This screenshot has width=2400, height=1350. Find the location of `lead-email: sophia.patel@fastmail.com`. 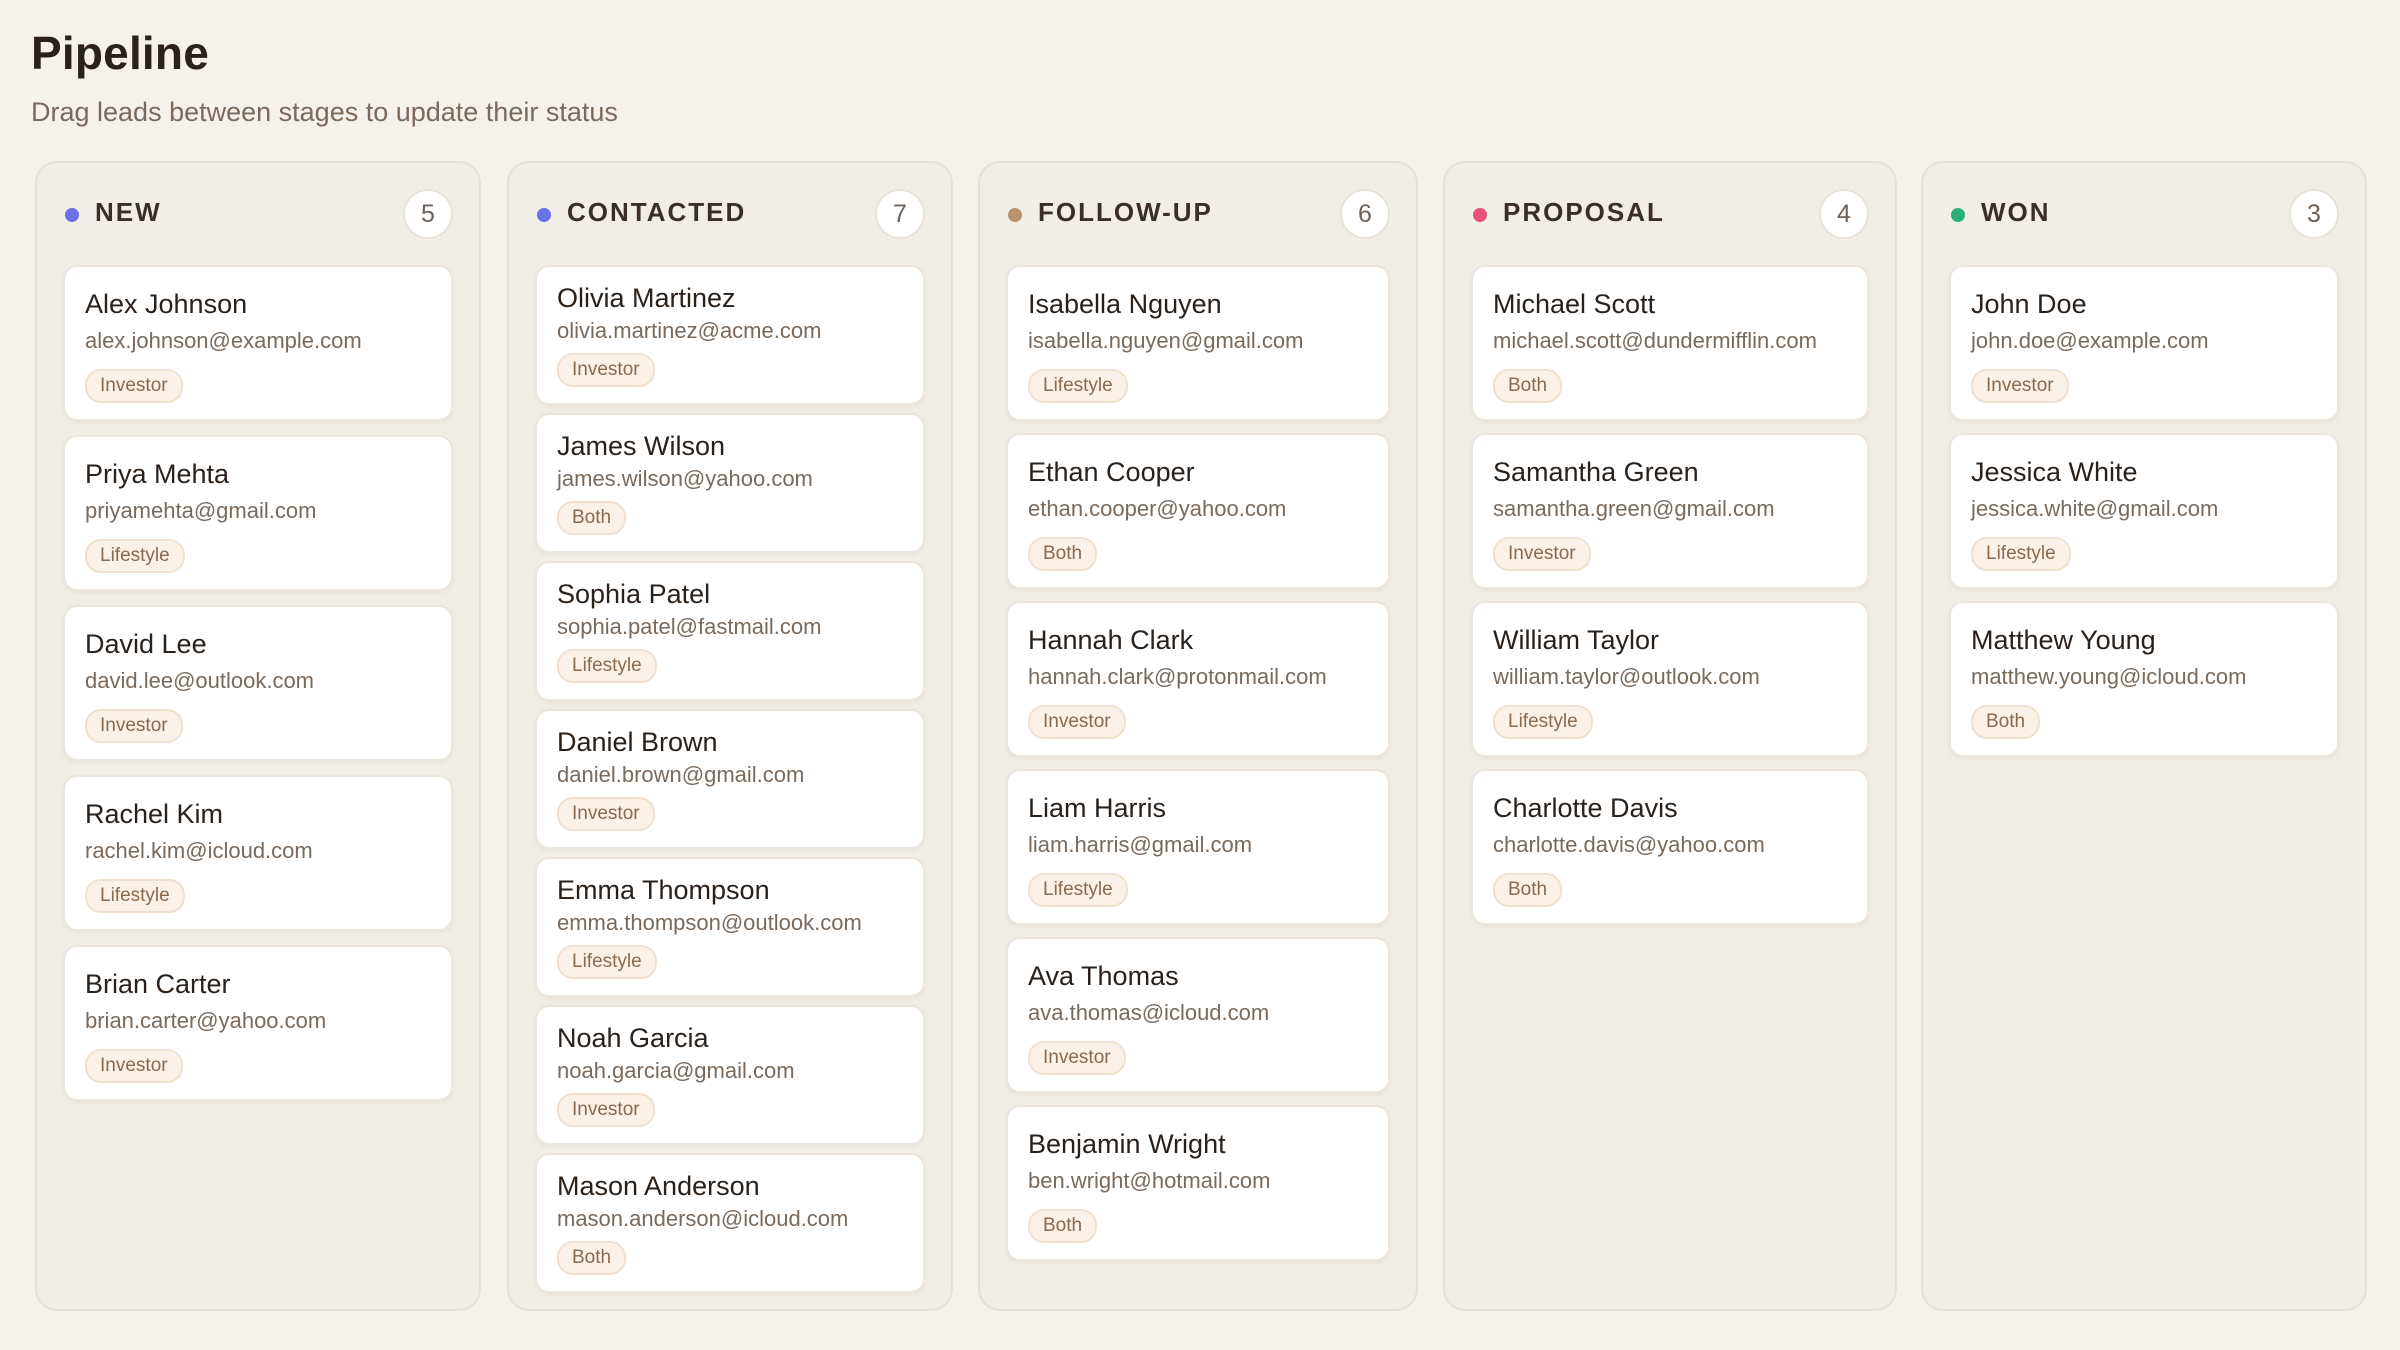

lead-email: sophia.patel@fastmail.com is located at coordinates (689, 626).